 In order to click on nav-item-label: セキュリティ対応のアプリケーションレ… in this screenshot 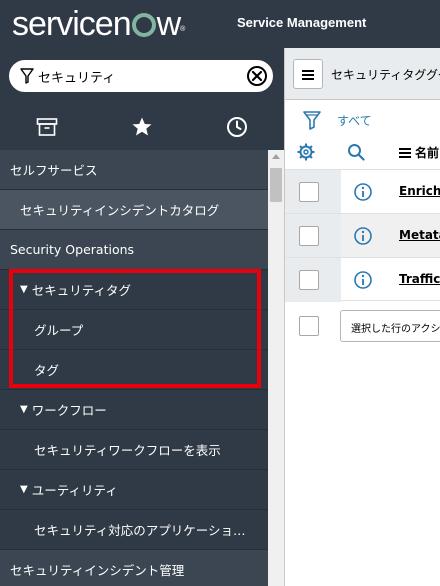, I will do `click(143, 530)`.